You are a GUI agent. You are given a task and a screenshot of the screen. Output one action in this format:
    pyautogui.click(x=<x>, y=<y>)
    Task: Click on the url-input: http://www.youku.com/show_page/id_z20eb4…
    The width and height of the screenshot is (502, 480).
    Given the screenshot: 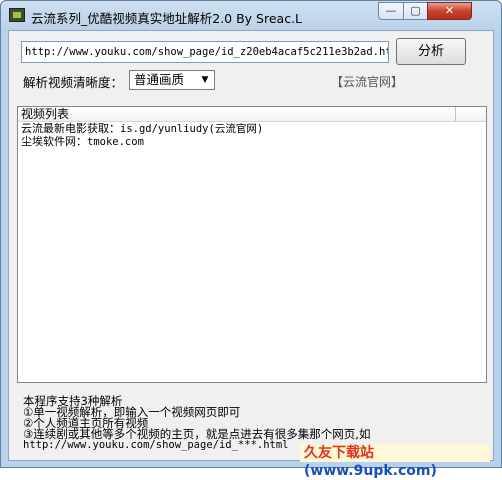 What is the action you would take?
    pyautogui.click(x=205, y=52)
    